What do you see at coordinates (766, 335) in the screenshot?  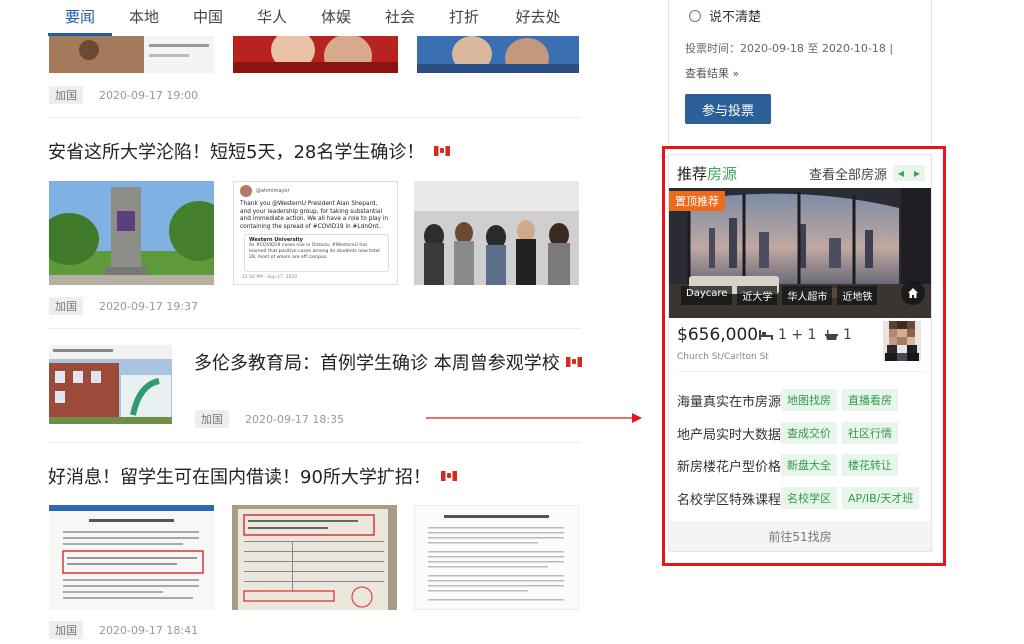 I see `bed-icon` at bounding box center [766, 335].